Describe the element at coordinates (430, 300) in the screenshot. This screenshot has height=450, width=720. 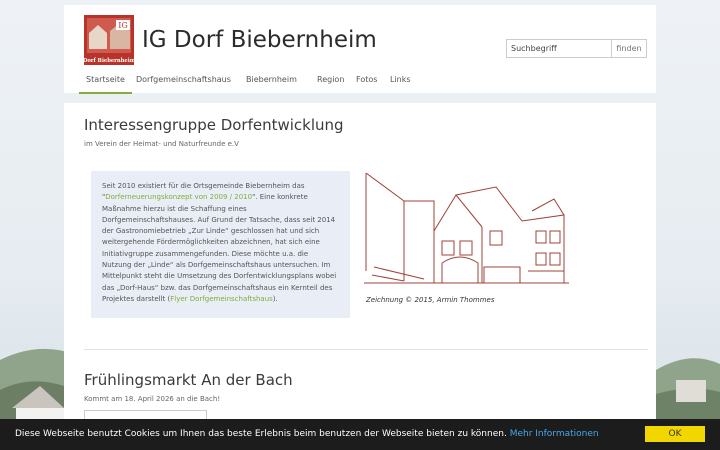
I see `drawing-caption: Zeichnung © 2015, Armin Thommes` at that location.